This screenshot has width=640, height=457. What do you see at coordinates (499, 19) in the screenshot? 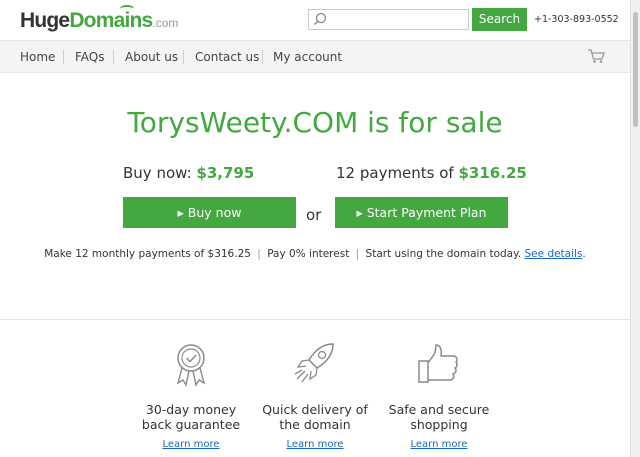
I see `search-button: Search` at bounding box center [499, 19].